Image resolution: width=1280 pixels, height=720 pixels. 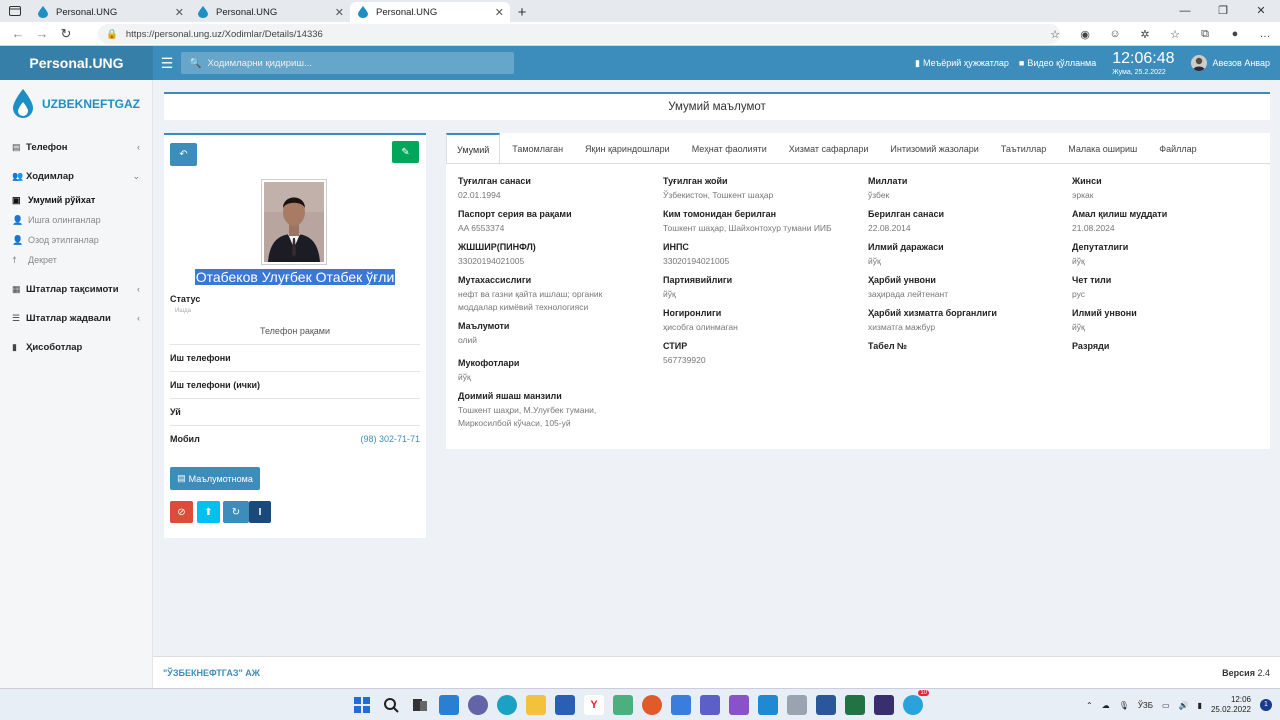 What do you see at coordinates (1205, 34) in the screenshot?
I see `collections-icon: ⧉` at bounding box center [1205, 34].